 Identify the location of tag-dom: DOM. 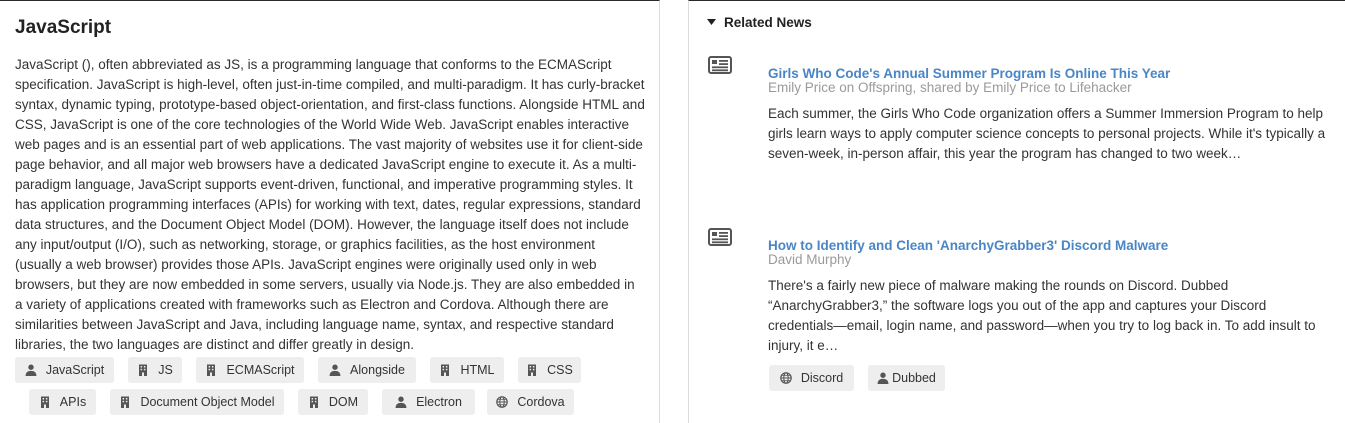
(333, 402).